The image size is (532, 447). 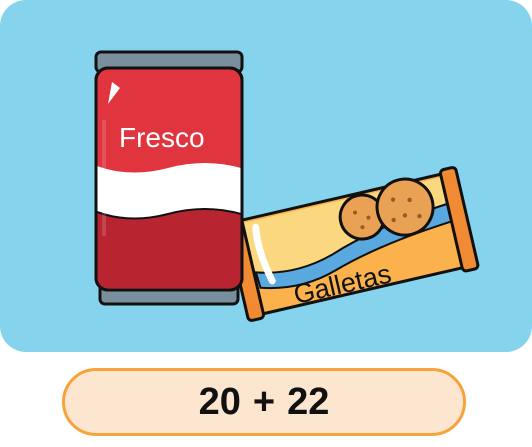 I want to click on left-operand: 20, so click(x=219, y=401).